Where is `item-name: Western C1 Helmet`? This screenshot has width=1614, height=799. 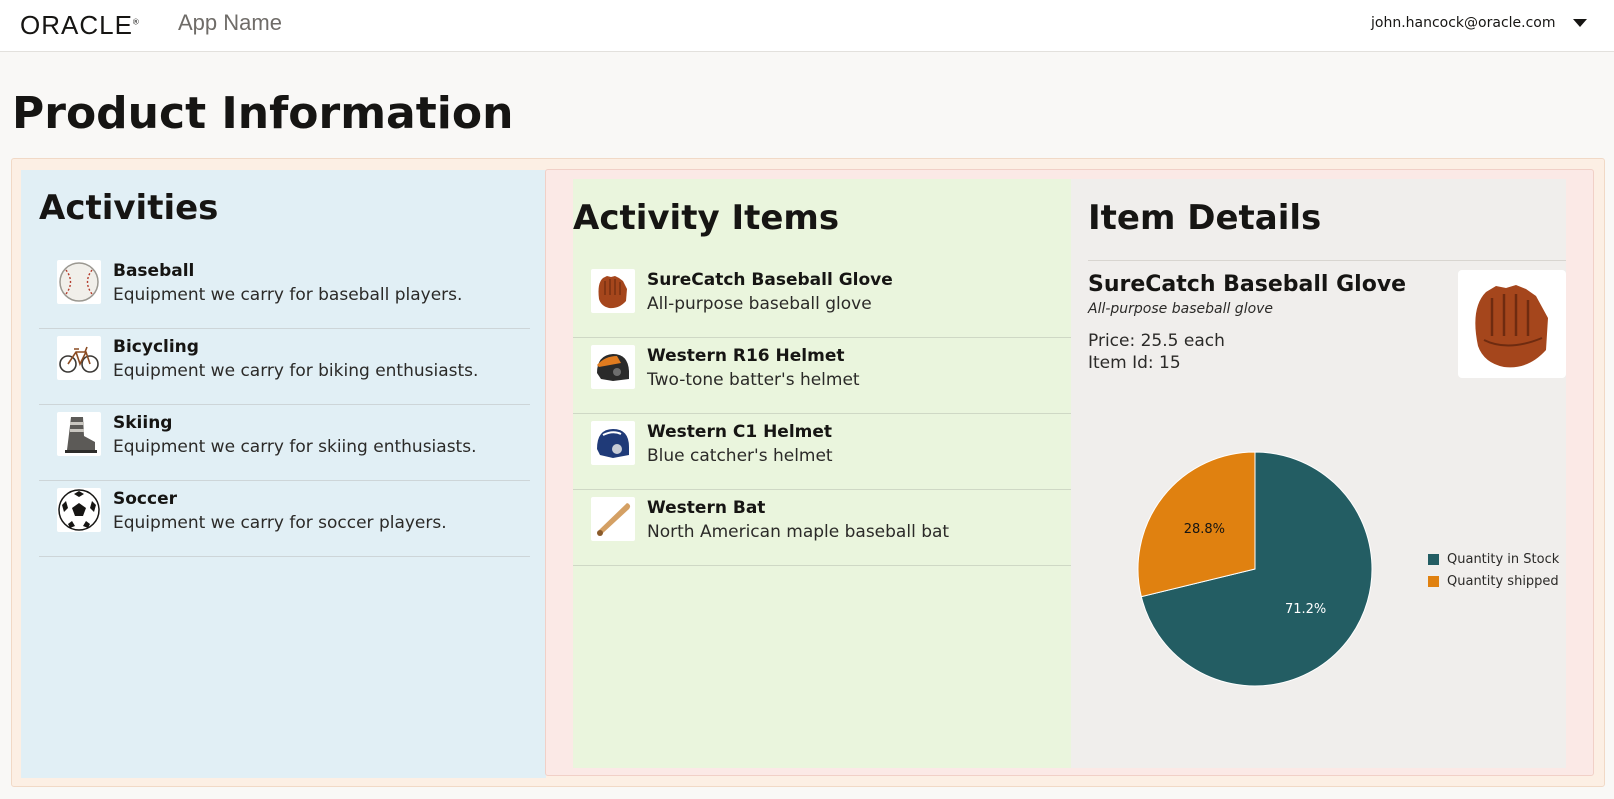 item-name: Western C1 Helmet is located at coordinates (740, 432).